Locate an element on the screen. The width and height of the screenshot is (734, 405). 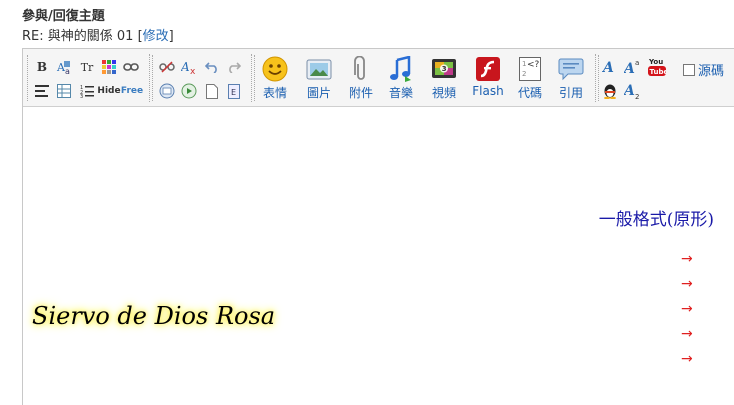
color-grid-icon is located at coordinates (109, 67).